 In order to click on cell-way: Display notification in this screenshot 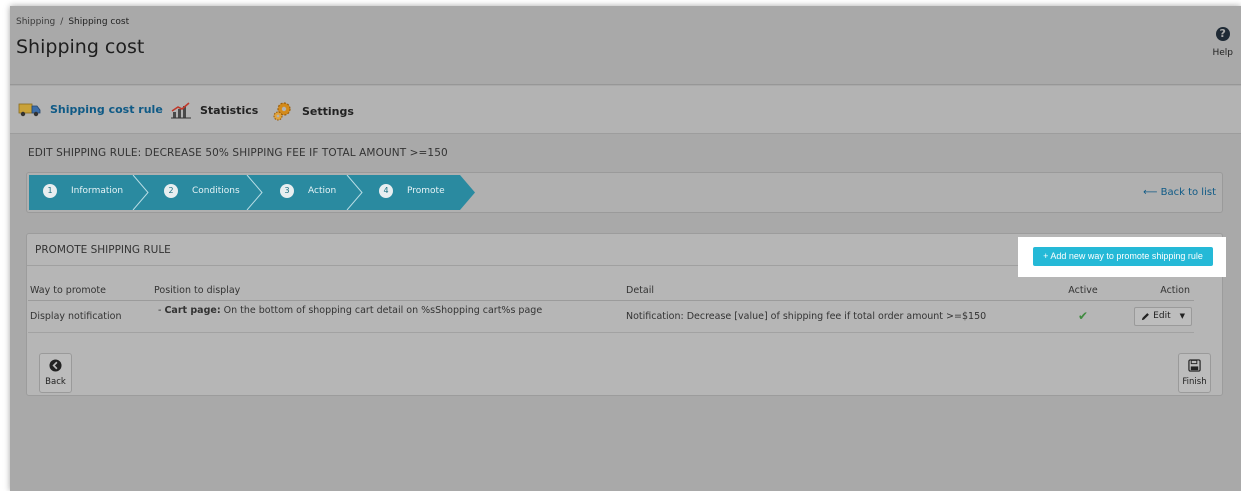, I will do `click(90, 316)`.